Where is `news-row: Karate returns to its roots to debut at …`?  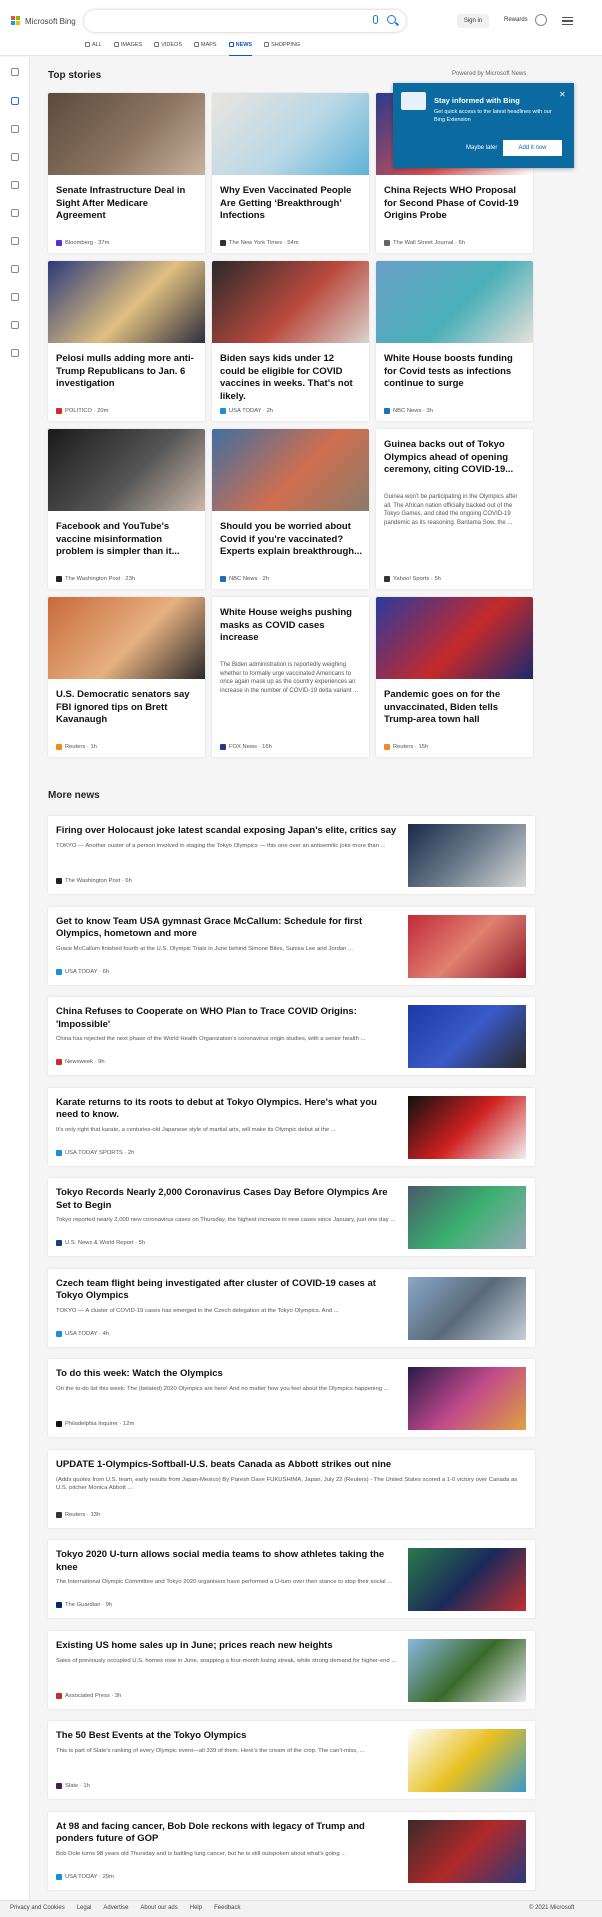 news-row: Karate returns to its roots to debut at … is located at coordinates (291, 1126).